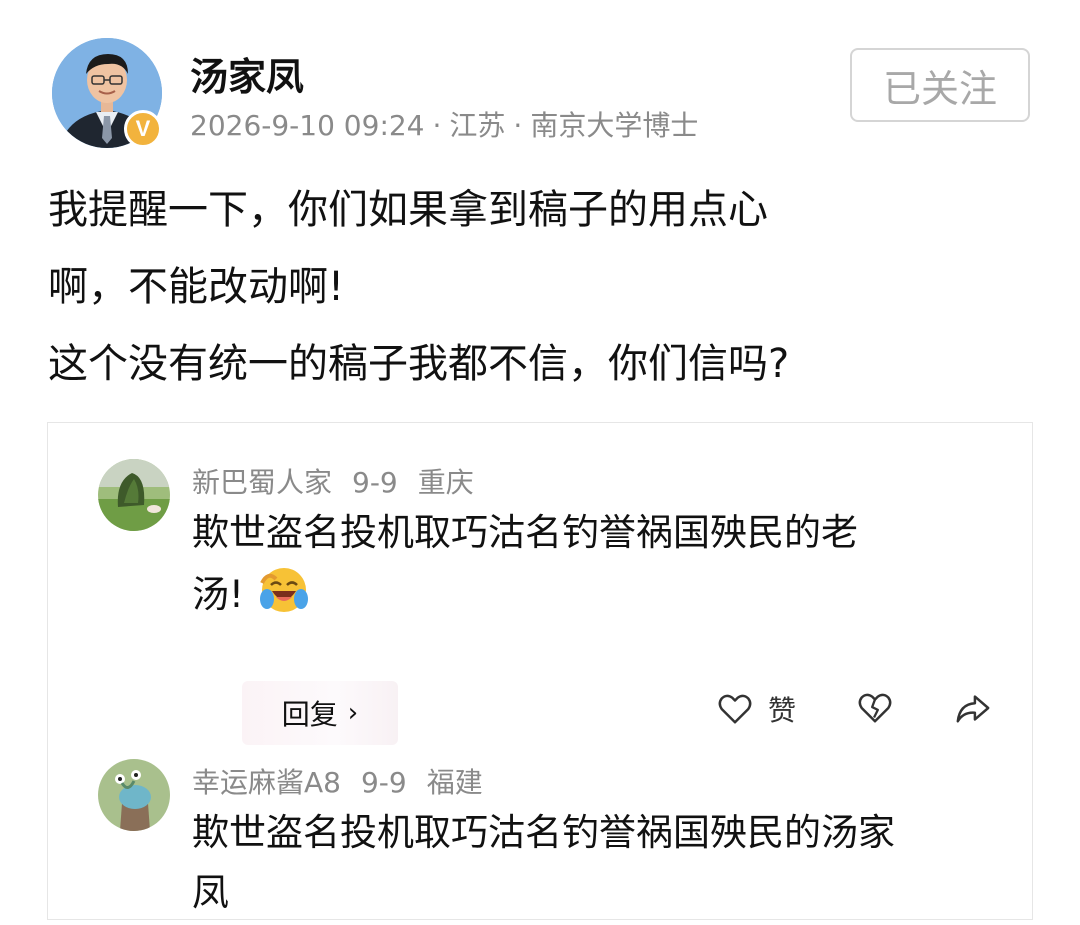 The image size is (1080, 925). I want to click on comment-text: 欺世盗名投机取巧沽名钓誉祸国殃民的汤家 凤, so click(587, 863).